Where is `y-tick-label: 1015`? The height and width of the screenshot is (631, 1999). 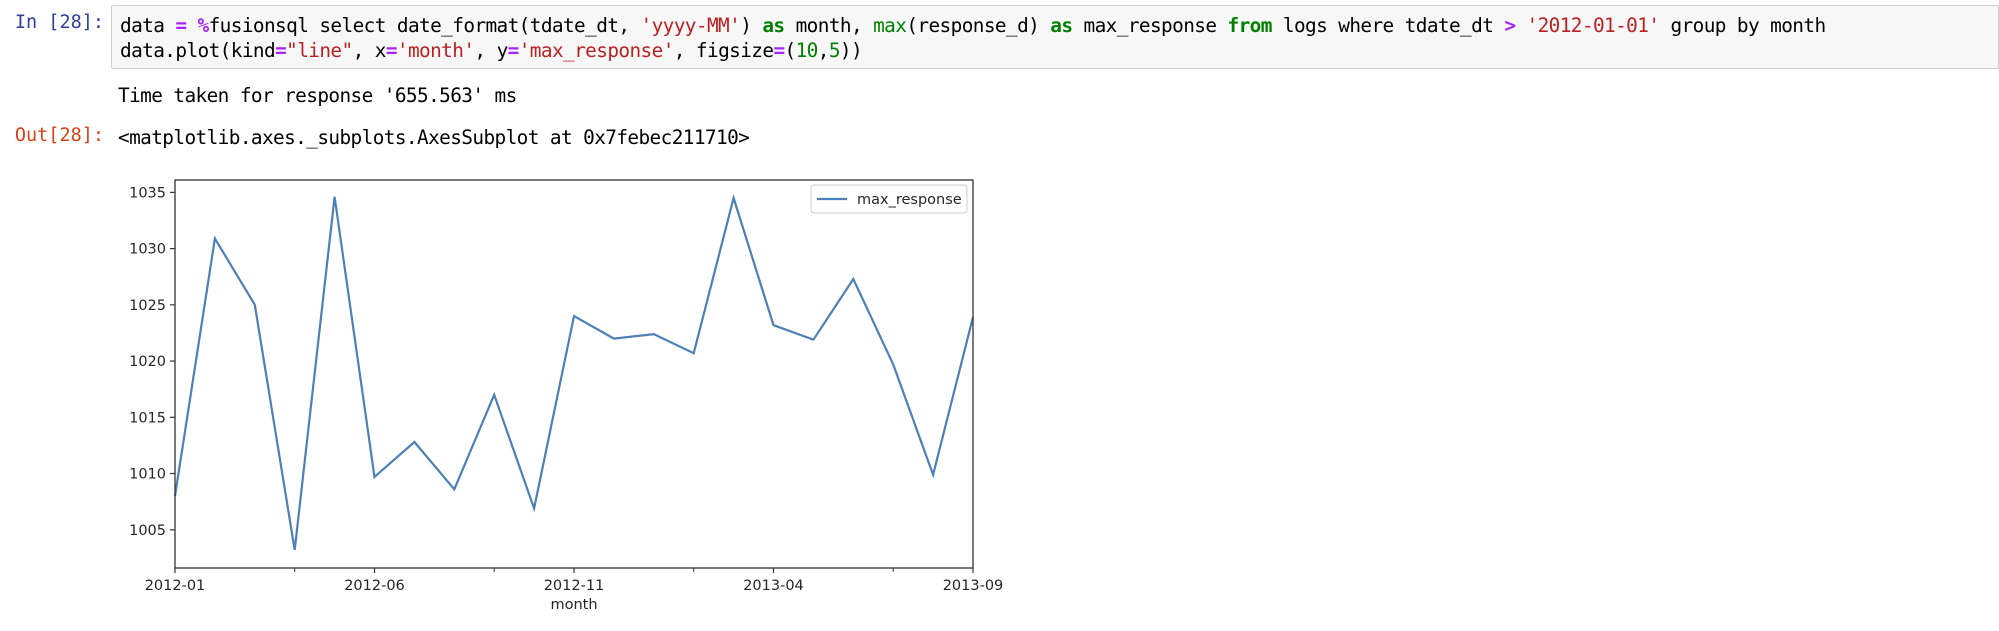 y-tick-label: 1015 is located at coordinates (147, 418).